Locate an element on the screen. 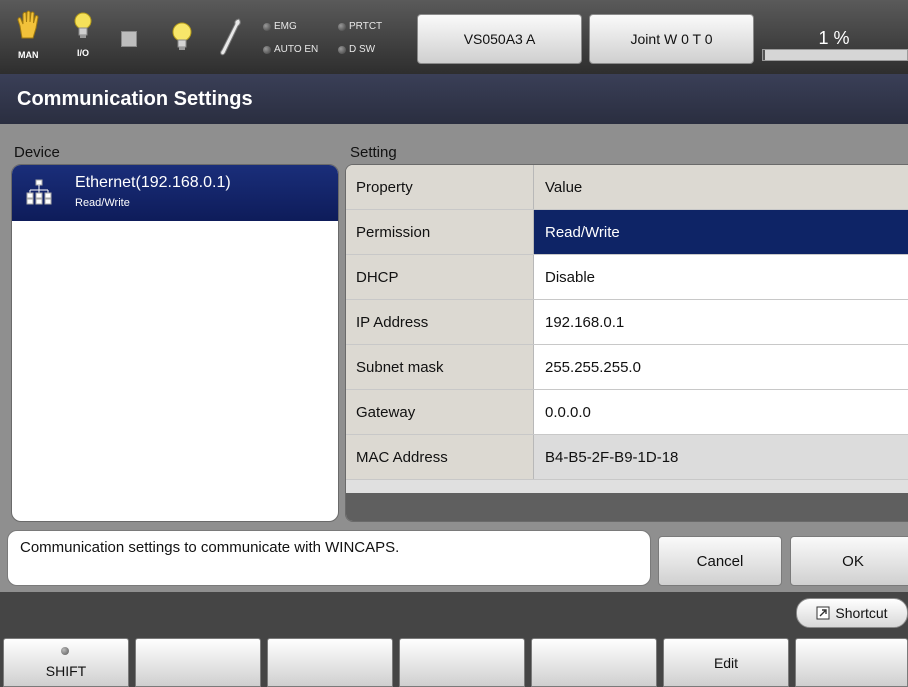  value-cell: 192.168.0.1 is located at coordinates (721, 322).